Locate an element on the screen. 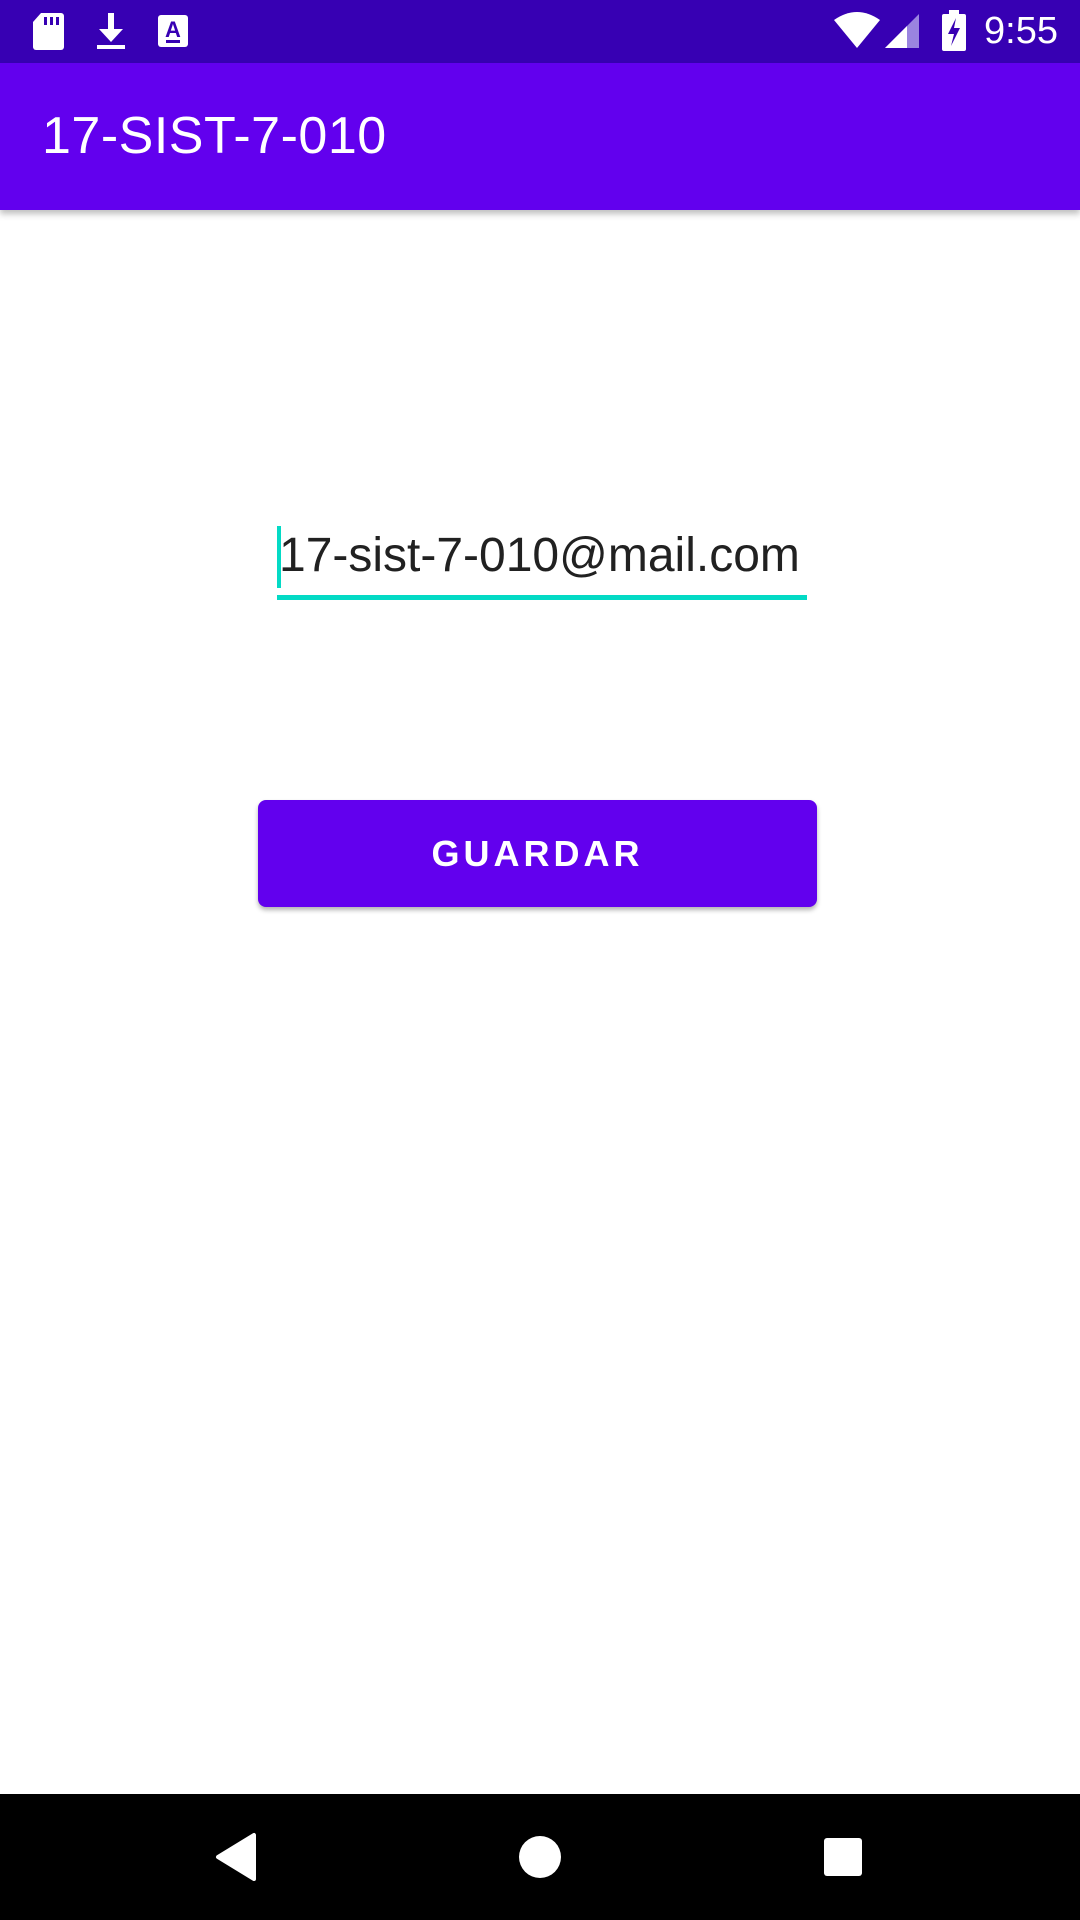 The height and width of the screenshot is (1920, 1080). back-icon is located at coordinates (237, 1857).